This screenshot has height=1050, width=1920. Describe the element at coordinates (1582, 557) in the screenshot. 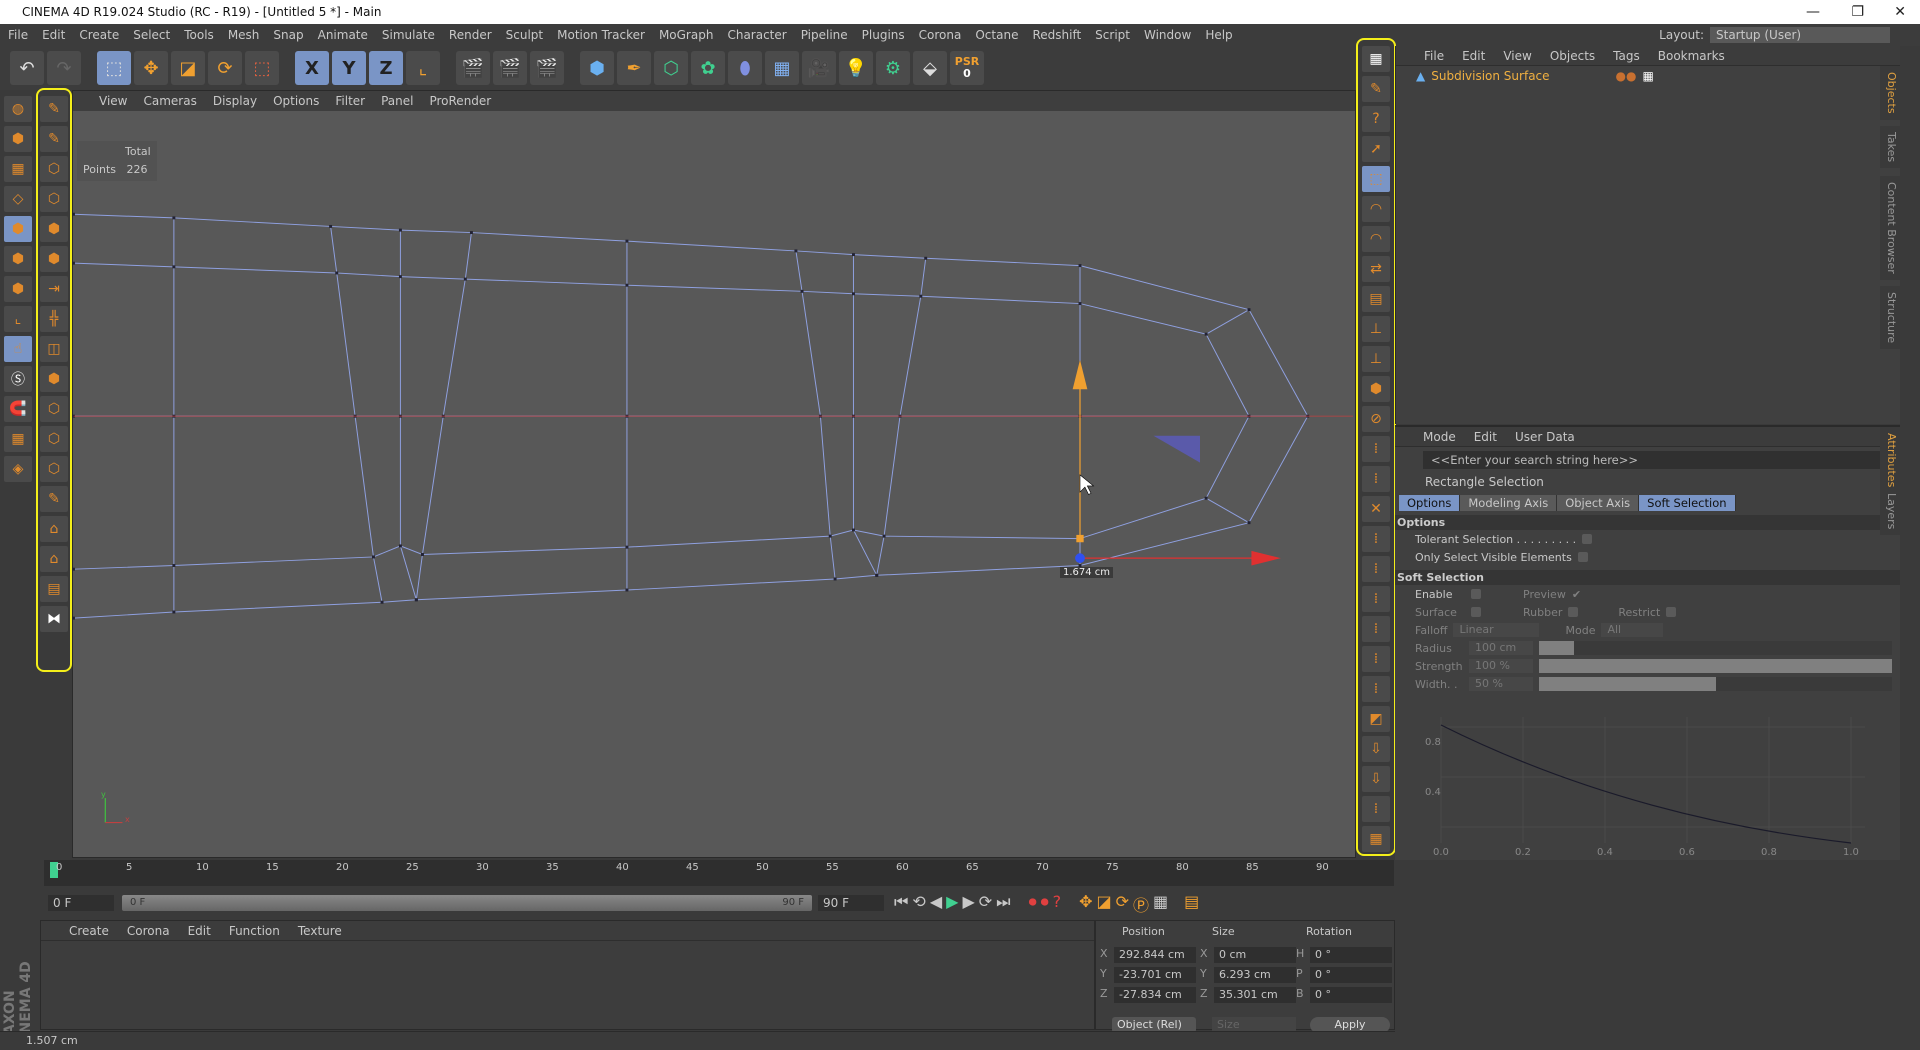

I see `only-visible-checkbox` at that location.